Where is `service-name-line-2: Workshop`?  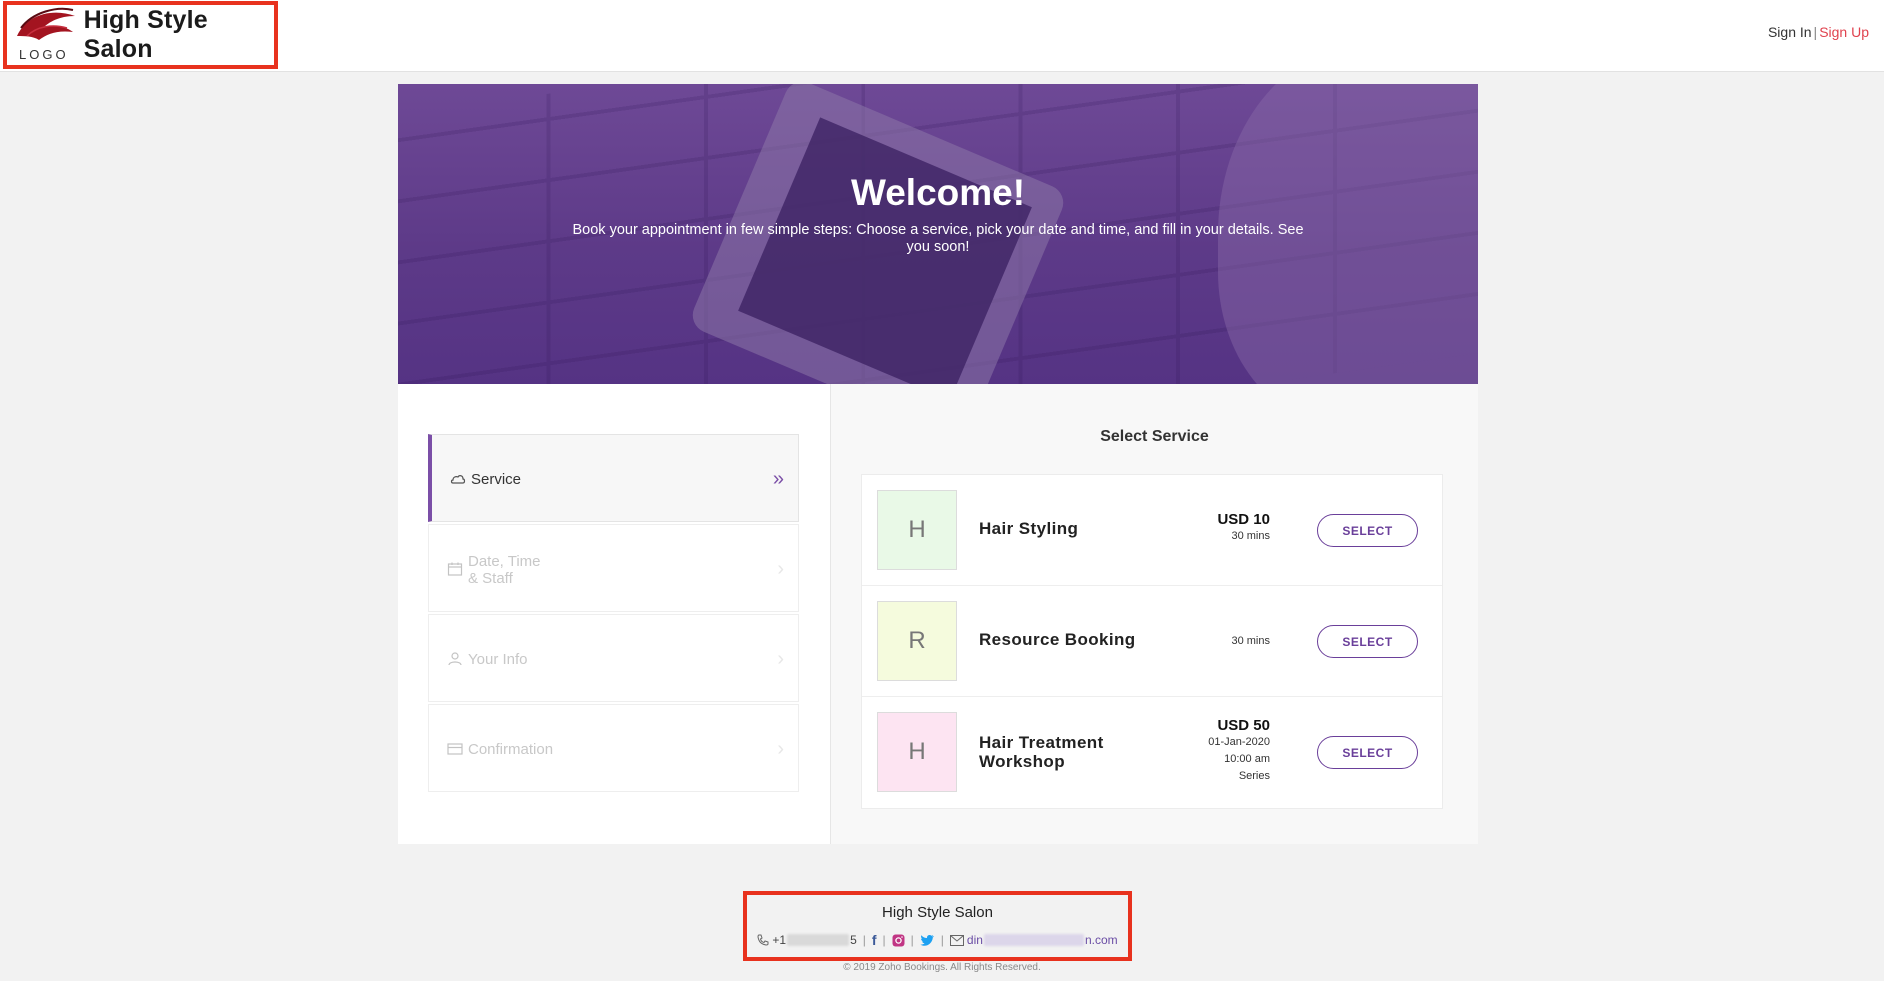 service-name-line-2: Workshop is located at coordinates (1022, 761).